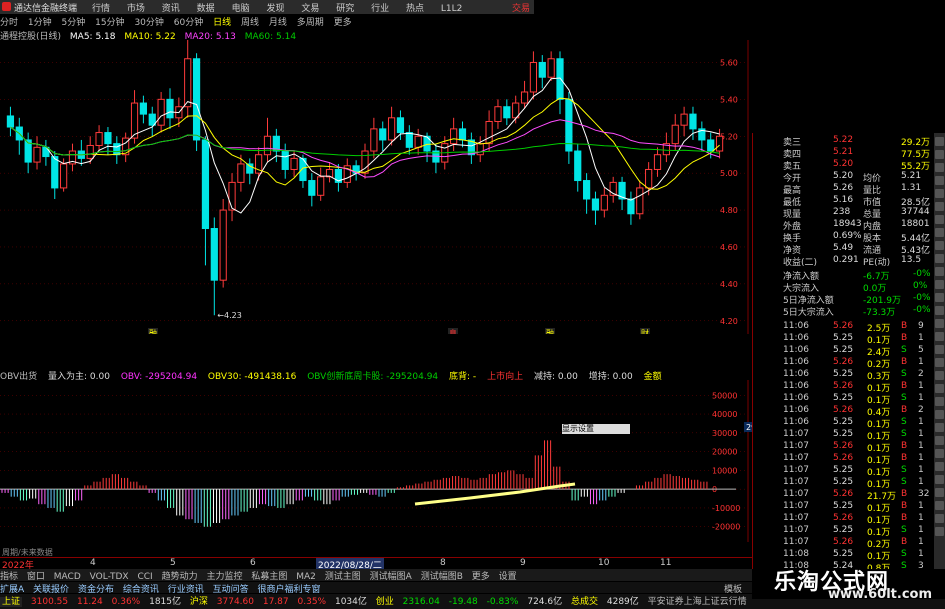 This screenshot has height=609, width=945. What do you see at coordinates (904, 506) in the screenshot?
I see `tick-side: B` at bounding box center [904, 506].